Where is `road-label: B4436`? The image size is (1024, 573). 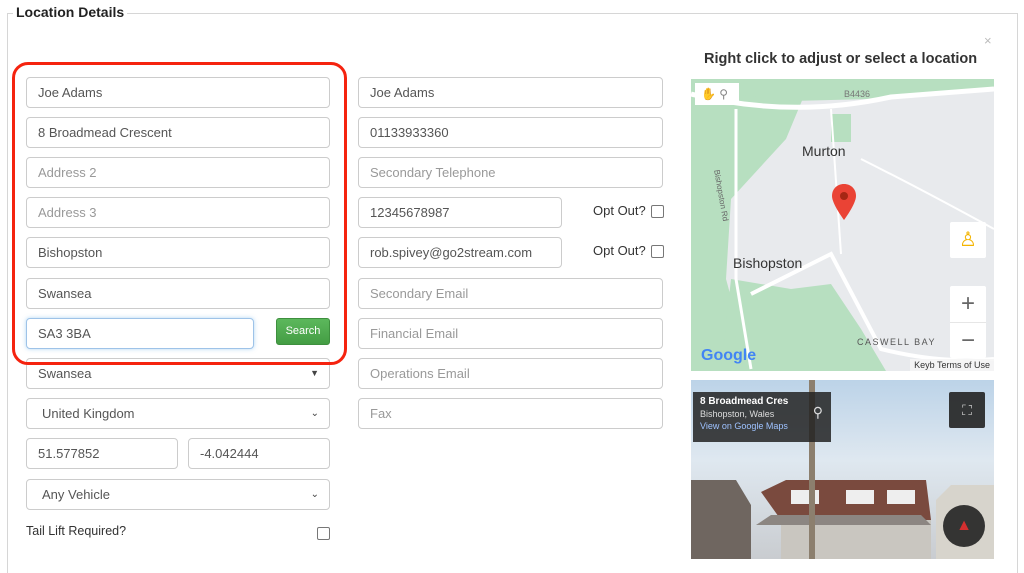
road-label: B4436 is located at coordinates (857, 94).